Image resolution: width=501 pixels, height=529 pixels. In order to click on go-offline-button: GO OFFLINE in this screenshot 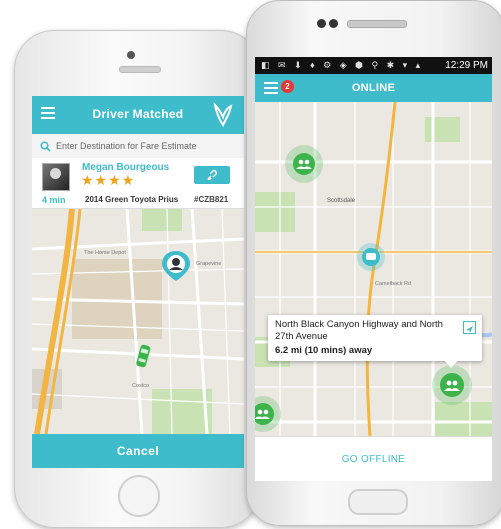, I will do `click(373, 458)`.